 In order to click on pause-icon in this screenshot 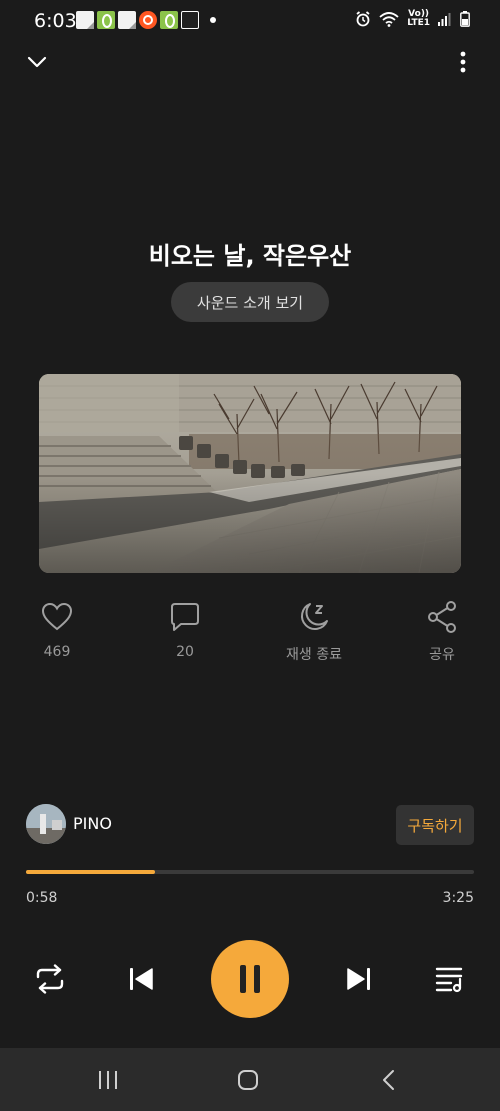, I will do `click(250, 979)`.